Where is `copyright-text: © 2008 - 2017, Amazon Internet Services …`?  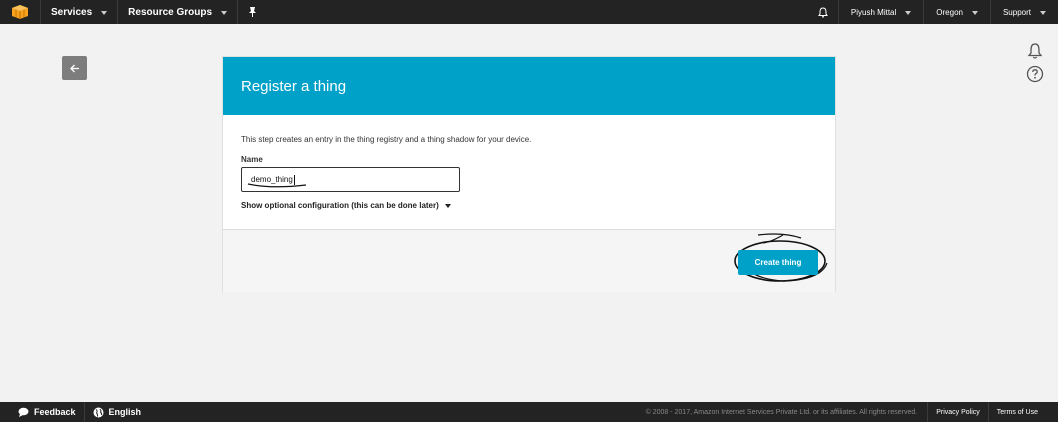 copyright-text: © 2008 - 2017, Amazon Internet Services … is located at coordinates (781, 412).